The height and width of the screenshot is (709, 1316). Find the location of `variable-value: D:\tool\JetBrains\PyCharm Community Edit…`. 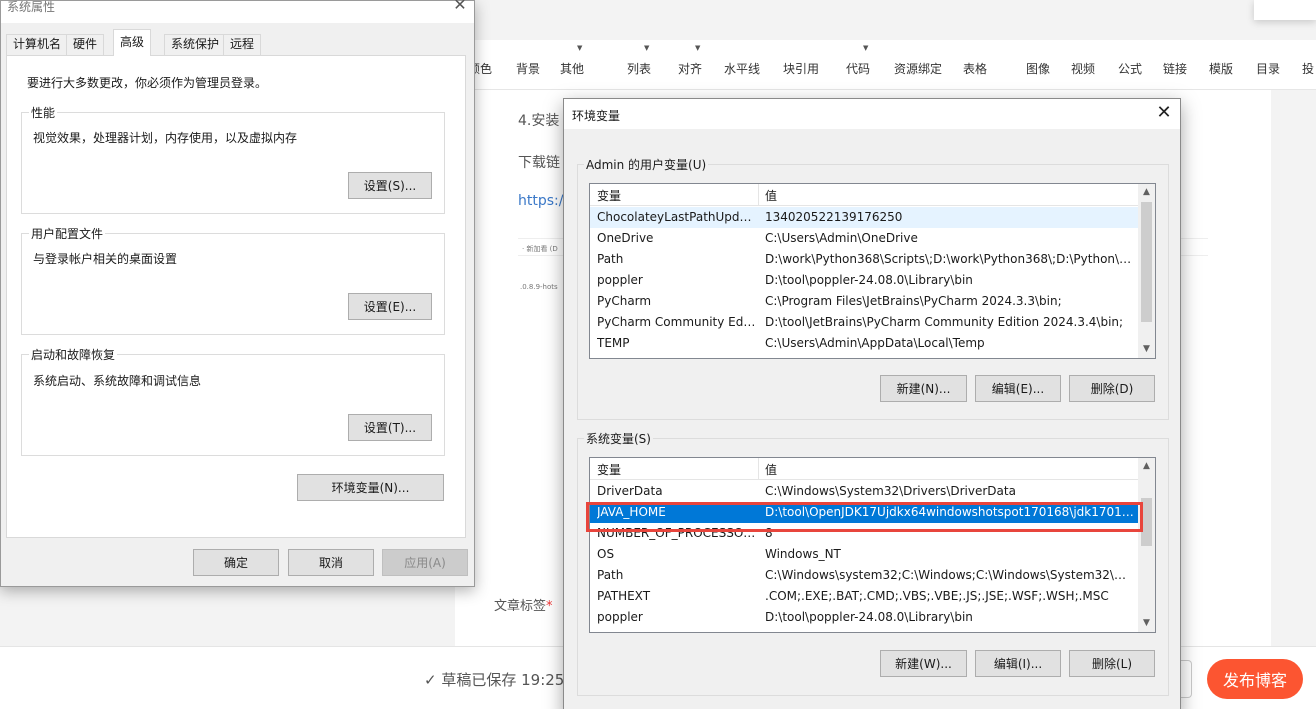

variable-value: D:\tool\JetBrains\PyCharm Community Edit… is located at coordinates (944, 322).